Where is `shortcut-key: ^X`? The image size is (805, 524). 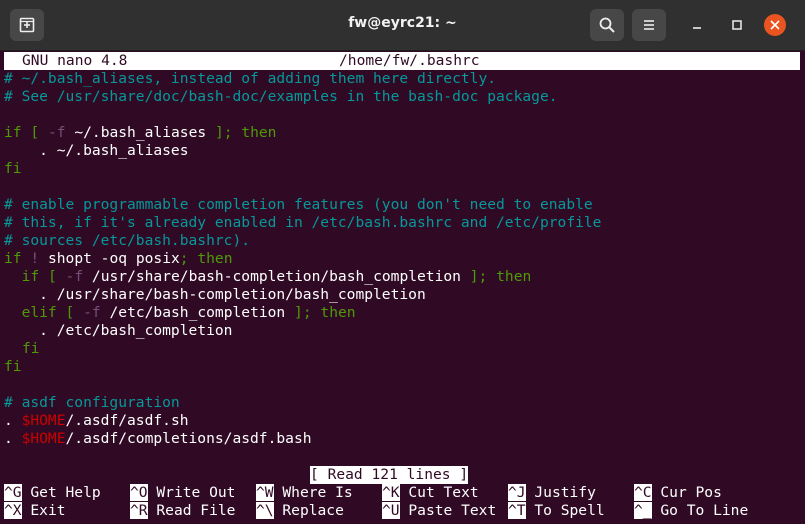
shortcut-key: ^X is located at coordinates (13, 510).